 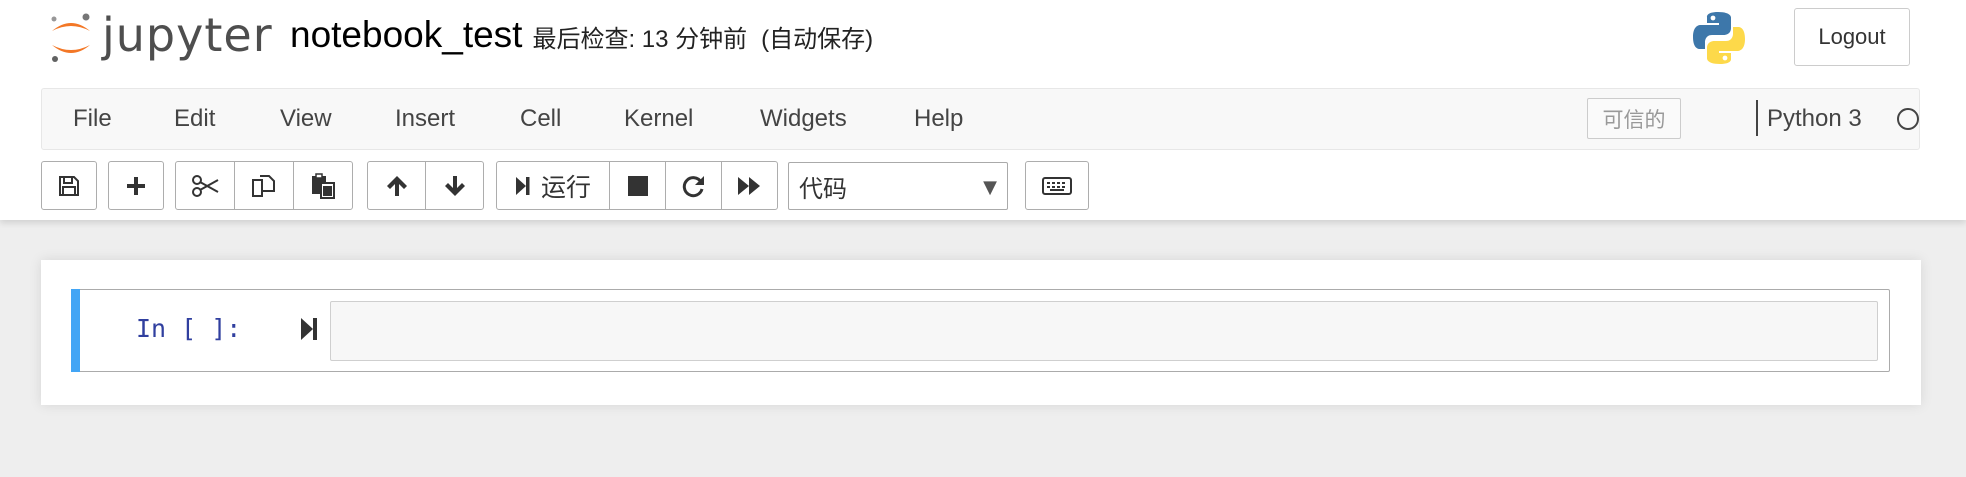 I want to click on save-button, so click(x=69, y=185).